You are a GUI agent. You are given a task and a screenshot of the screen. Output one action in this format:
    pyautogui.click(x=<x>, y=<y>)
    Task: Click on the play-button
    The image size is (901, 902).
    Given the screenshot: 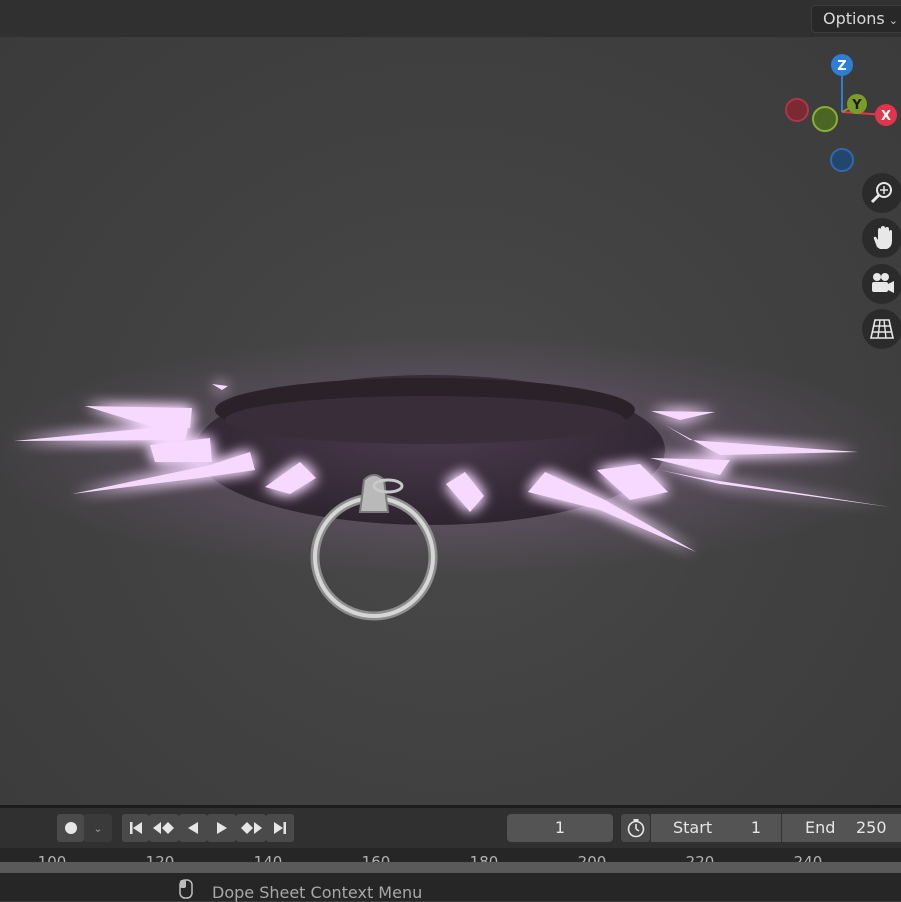 What is the action you would take?
    pyautogui.click(x=221, y=828)
    